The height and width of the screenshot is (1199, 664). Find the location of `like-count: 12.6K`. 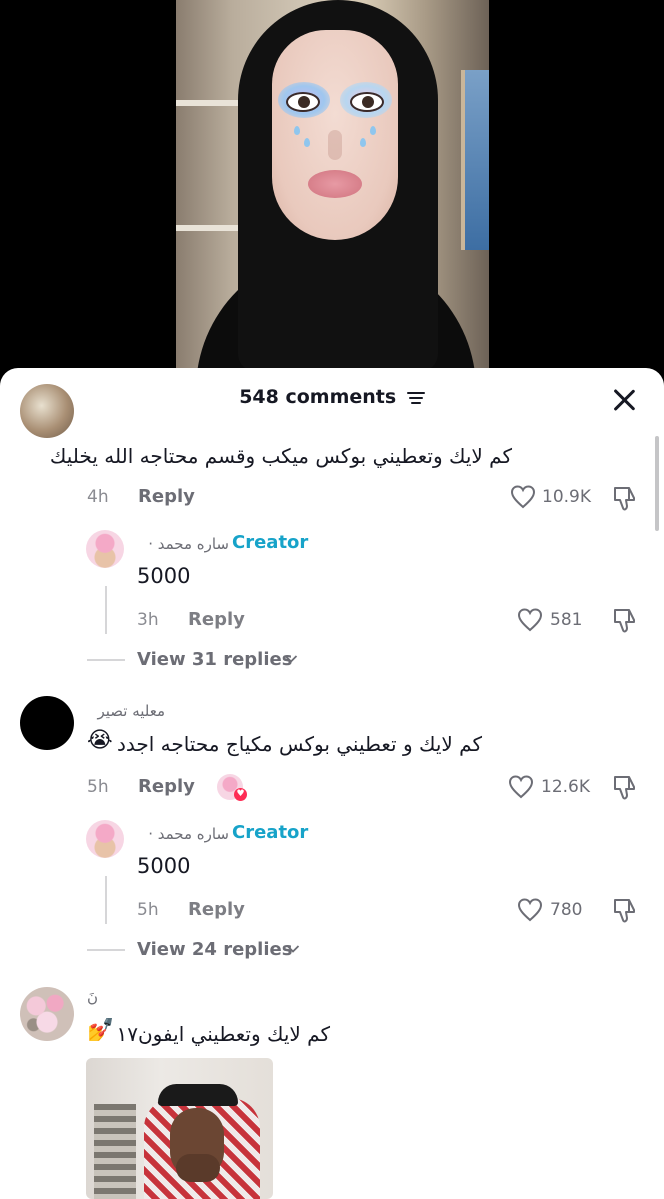

like-count: 12.6K is located at coordinates (565, 787).